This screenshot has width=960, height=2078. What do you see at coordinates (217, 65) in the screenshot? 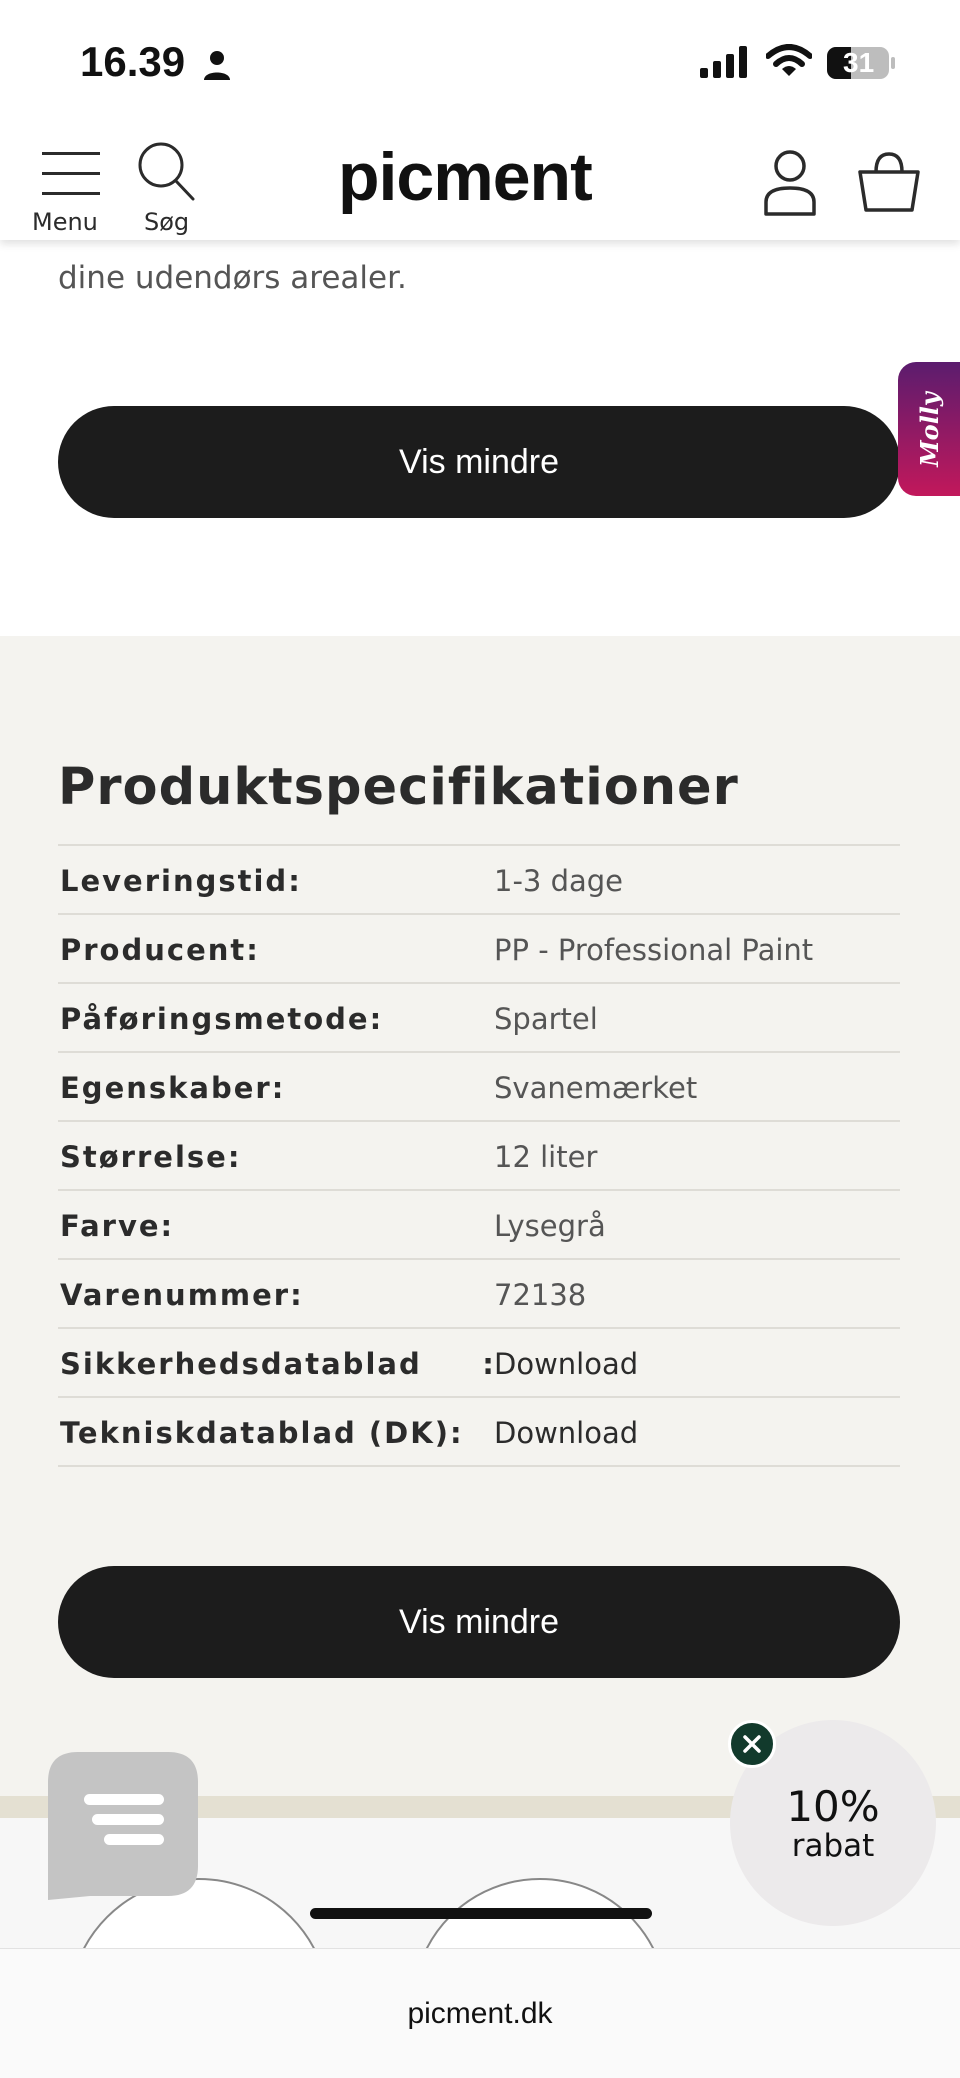
I see `person-icon` at bounding box center [217, 65].